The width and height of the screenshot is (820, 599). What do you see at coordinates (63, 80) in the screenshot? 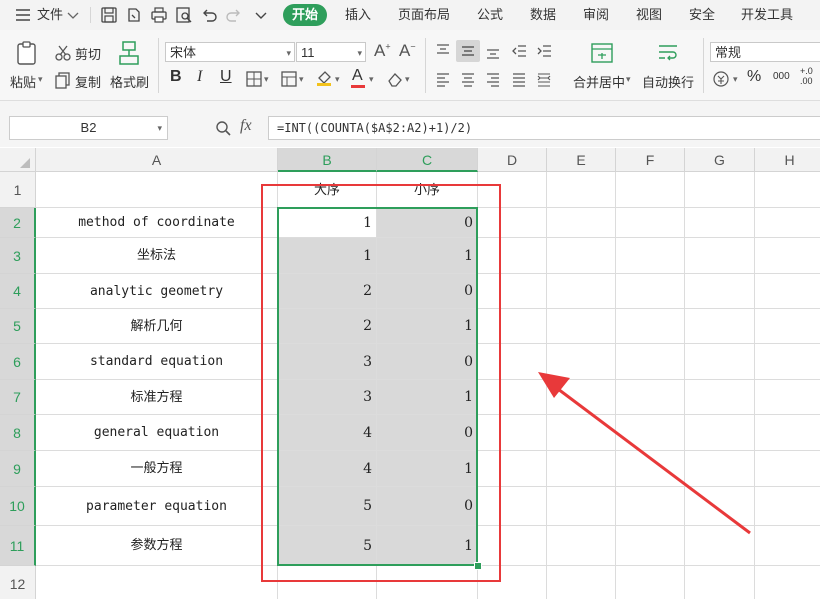
I see `copy-icon` at bounding box center [63, 80].